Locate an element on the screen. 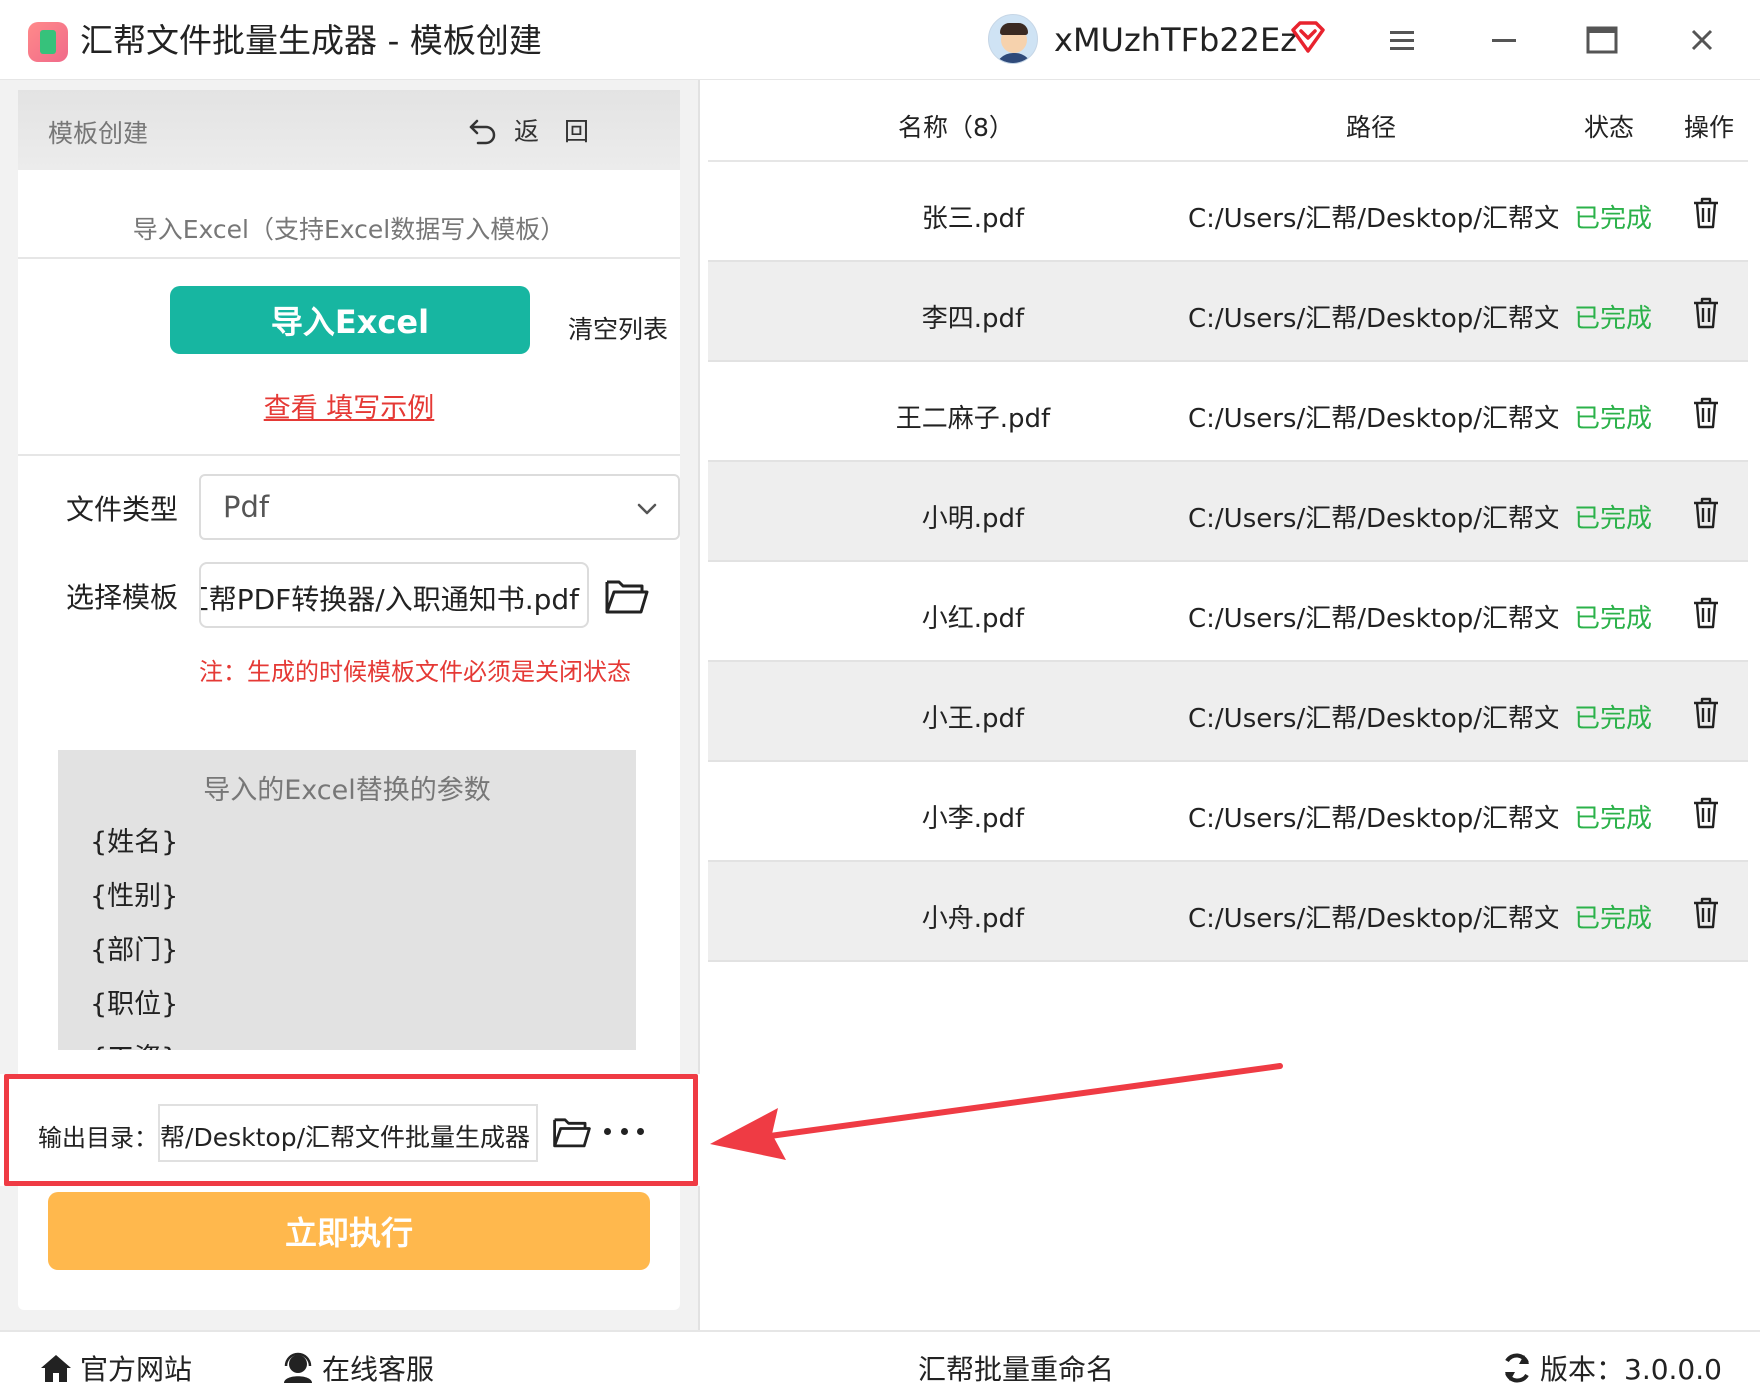 The image size is (1760, 1400). official-site-link: 官方网站 is located at coordinates (115, 1368).